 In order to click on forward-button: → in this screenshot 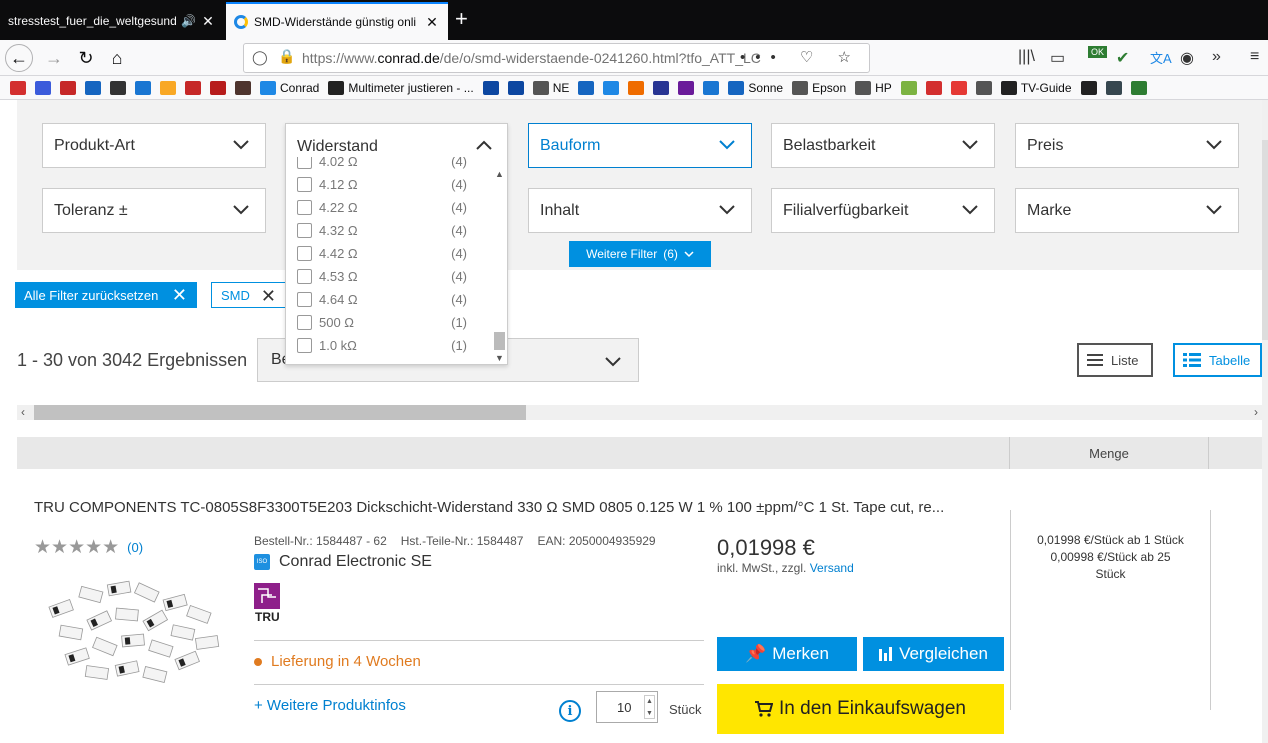, I will do `click(54, 58)`.